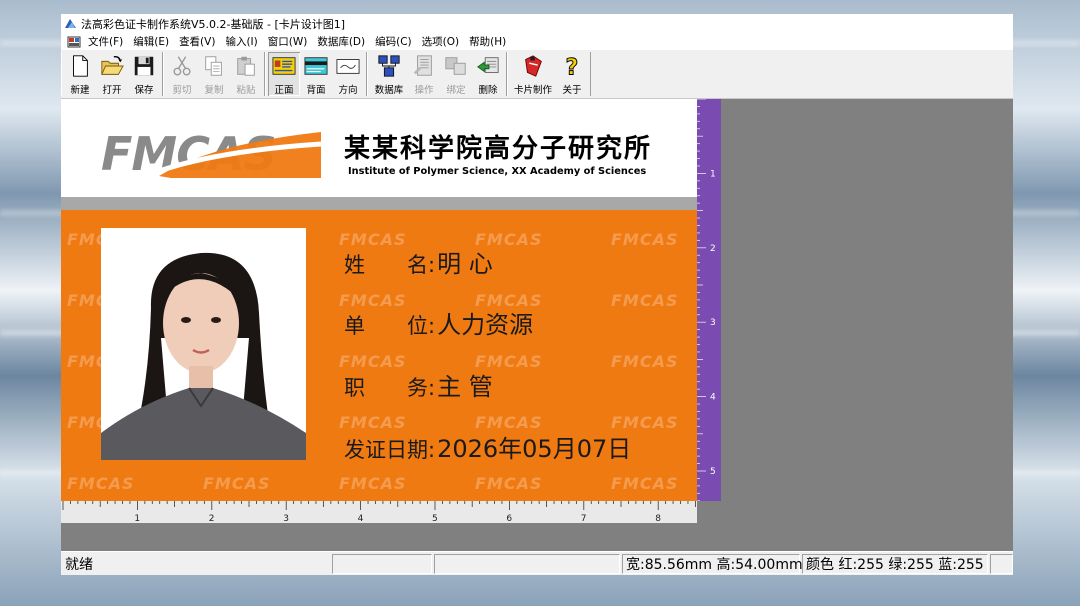 The height and width of the screenshot is (606, 1080). I want to click on menu-help: 帮助(H), so click(487, 41).